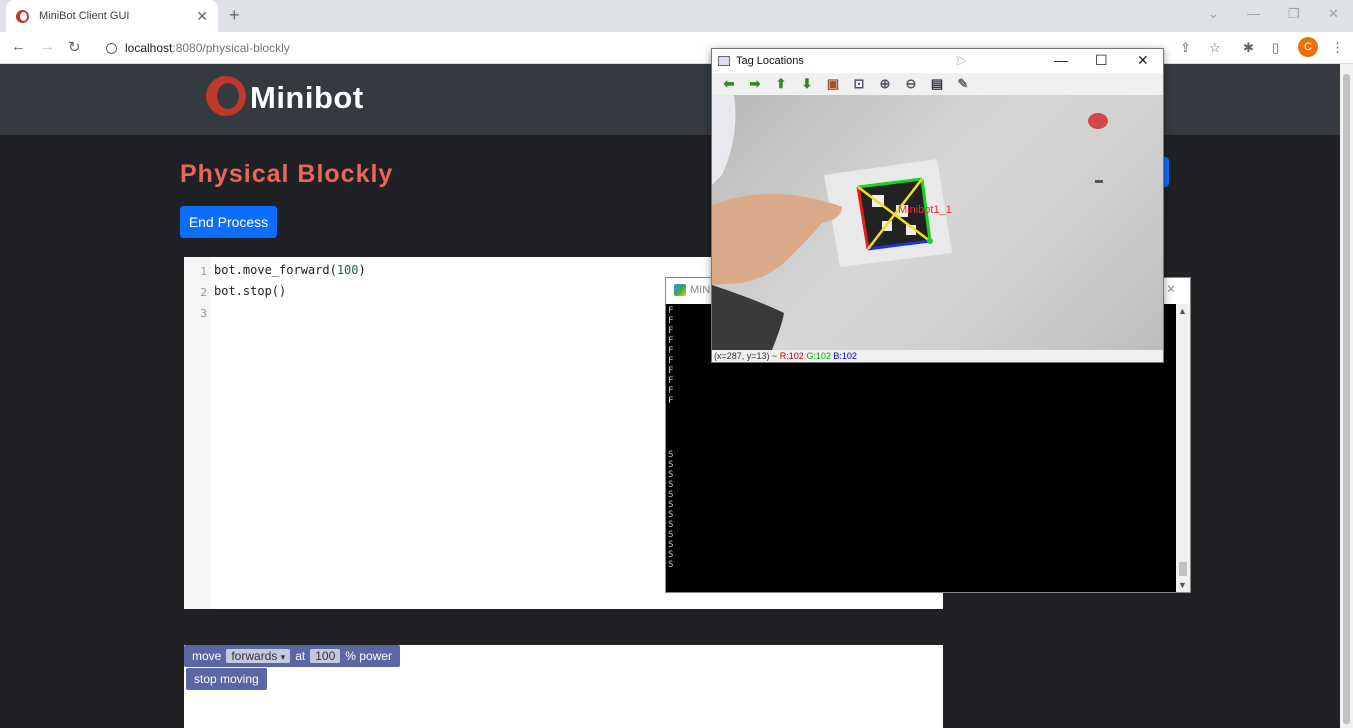 This screenshot has height=728, width=1353. What do you see at coordinates (885, 84) in the screenshot?
I see `zoom-in-icon: ⊕` at bounding box center [885, 84].